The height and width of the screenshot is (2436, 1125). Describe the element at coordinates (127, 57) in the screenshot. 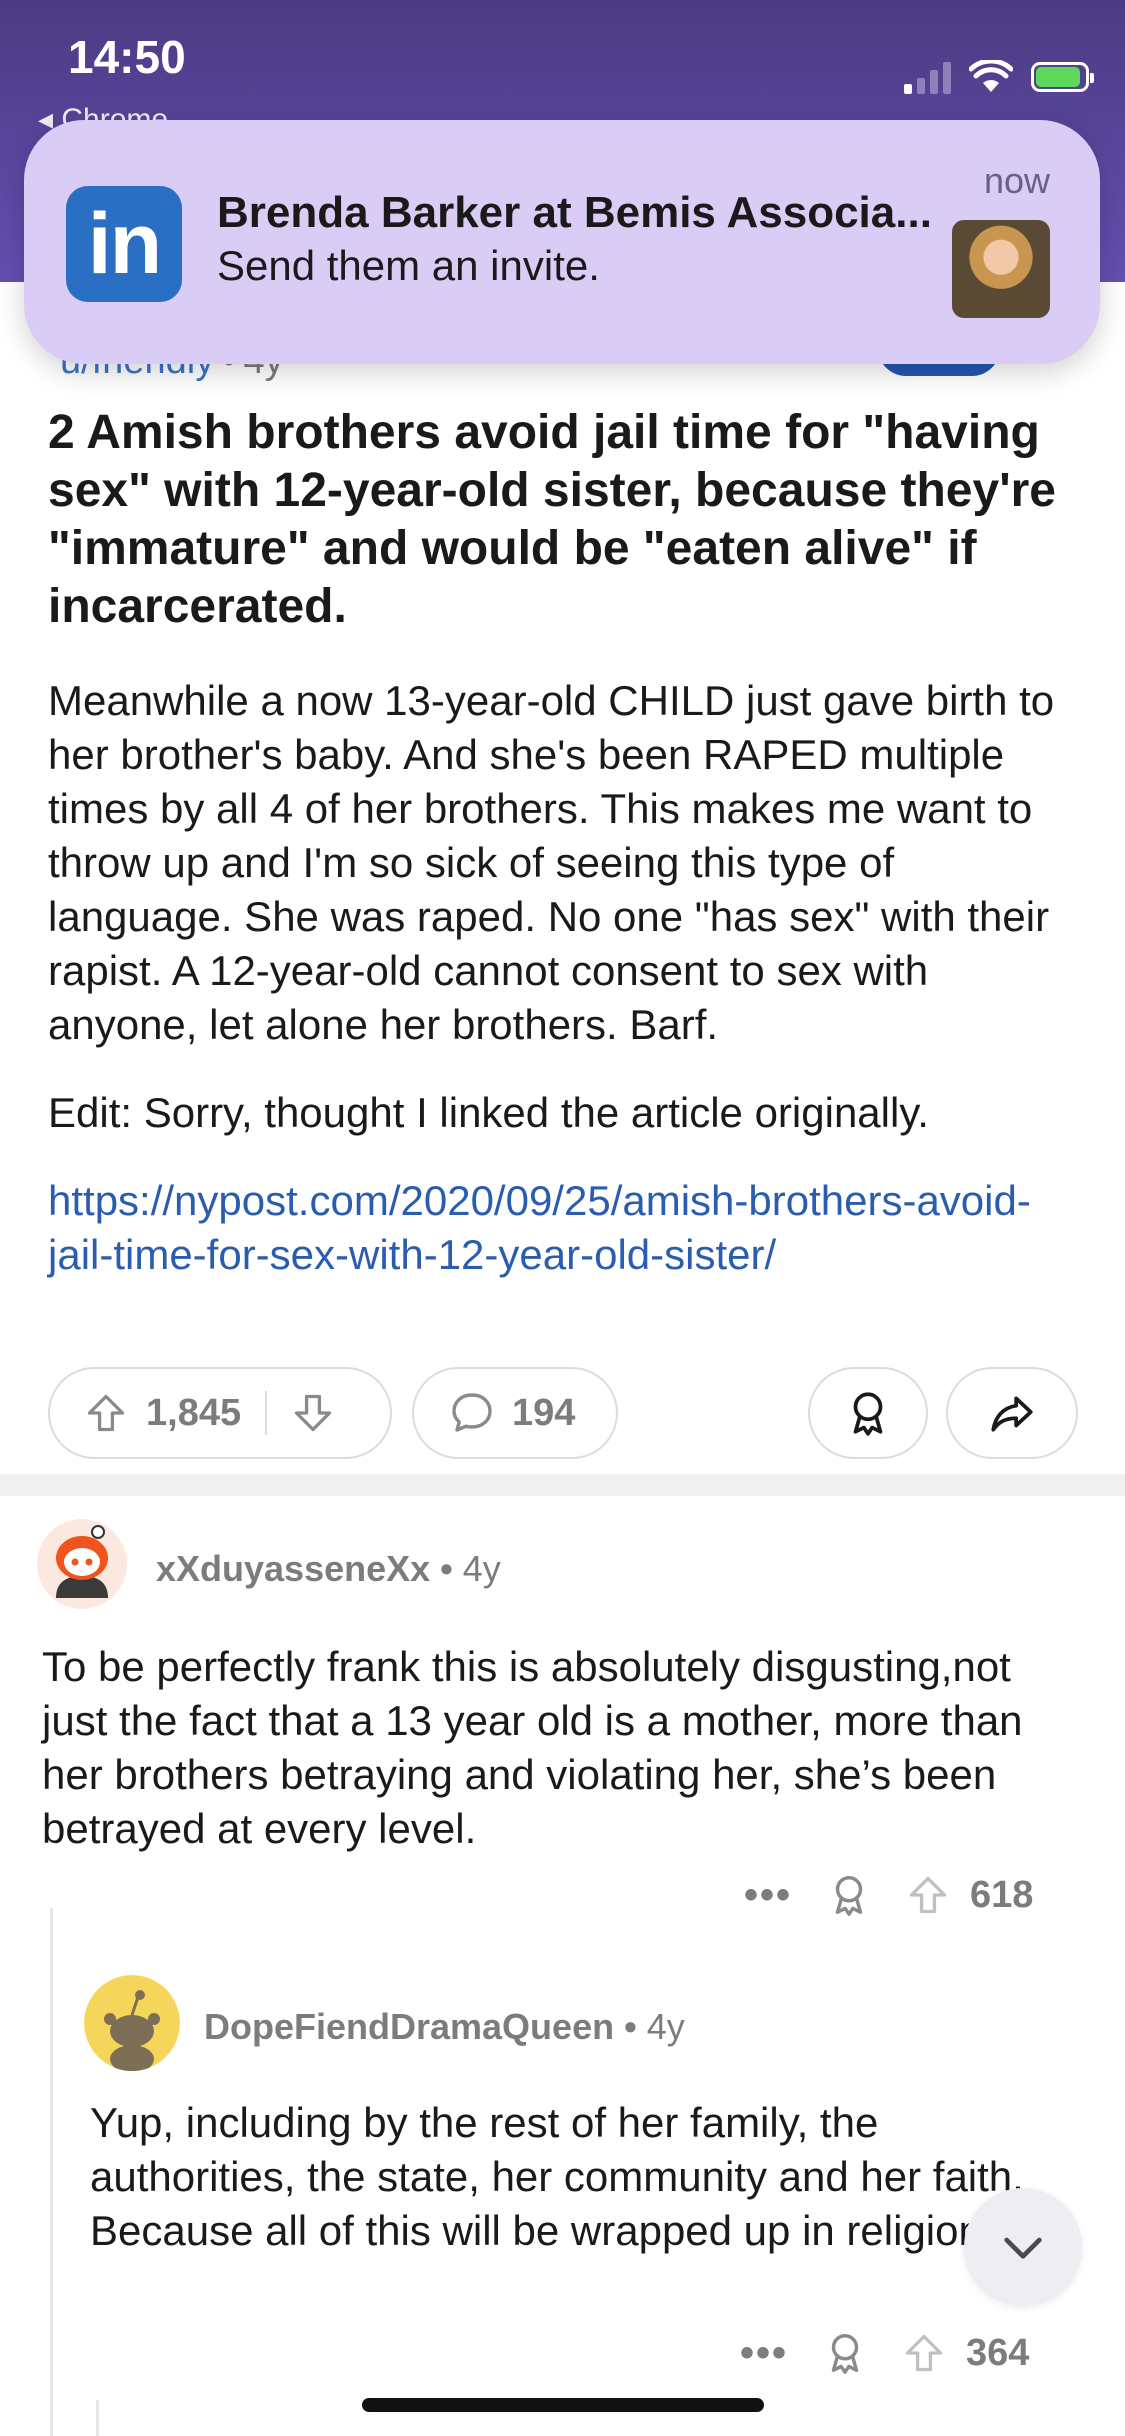

I see `status-time: 14:50` at that location.